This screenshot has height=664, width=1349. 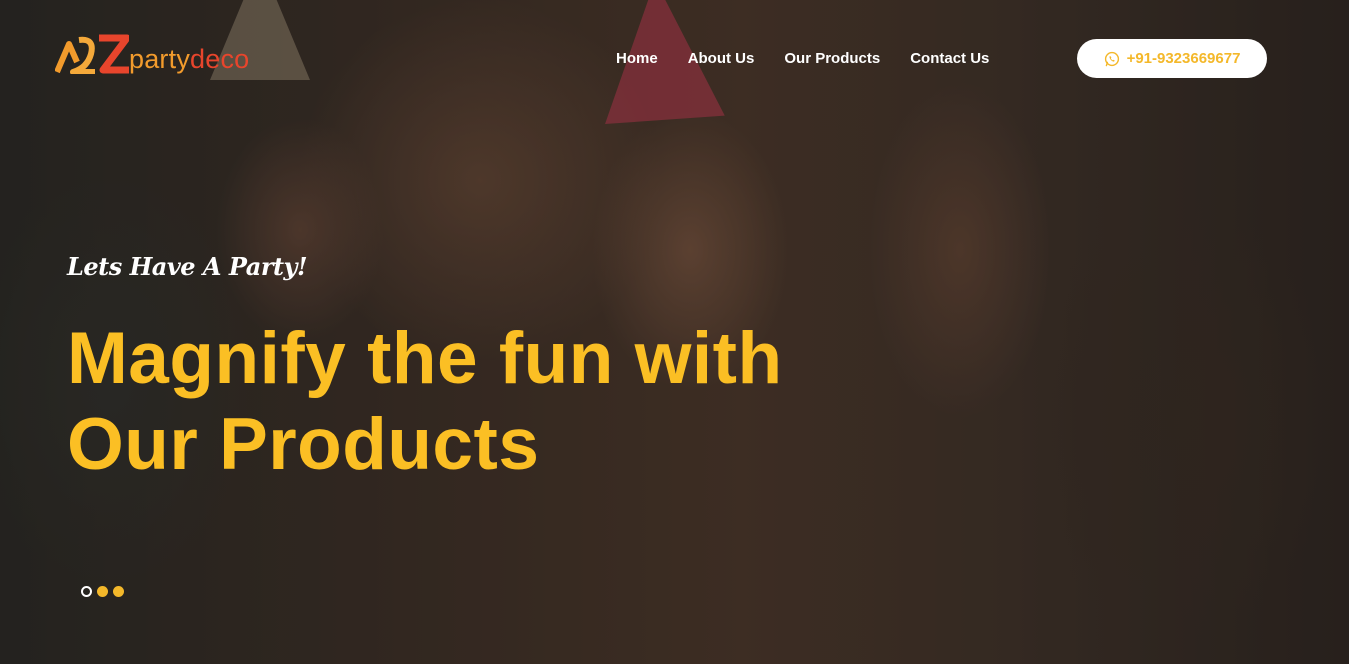 I want to click on headline-line-2: Our Products, so click(x=303, y=444).